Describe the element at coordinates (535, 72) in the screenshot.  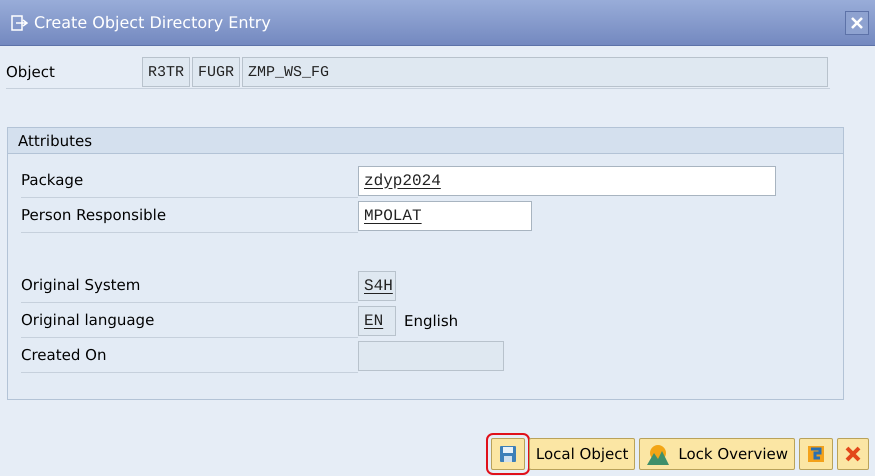
I see `object-field: ZMP_WS_FG` at that location.